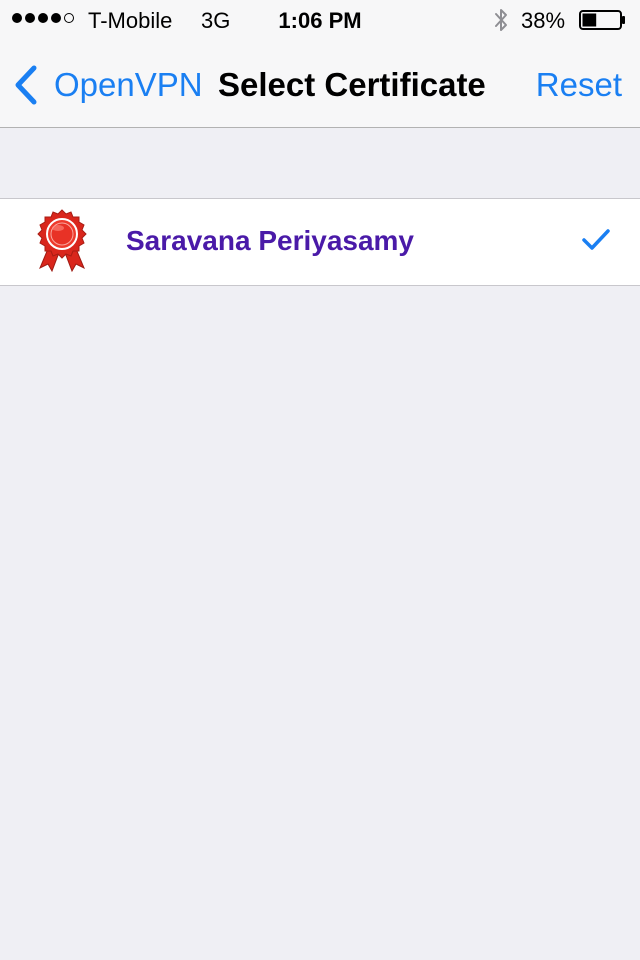 This screenshot has height=960, width=640. What do you see at coordinates (62, 240) in the screenshot?
I see `certificate-ribbon-icon` at bounding box center [62, 240].